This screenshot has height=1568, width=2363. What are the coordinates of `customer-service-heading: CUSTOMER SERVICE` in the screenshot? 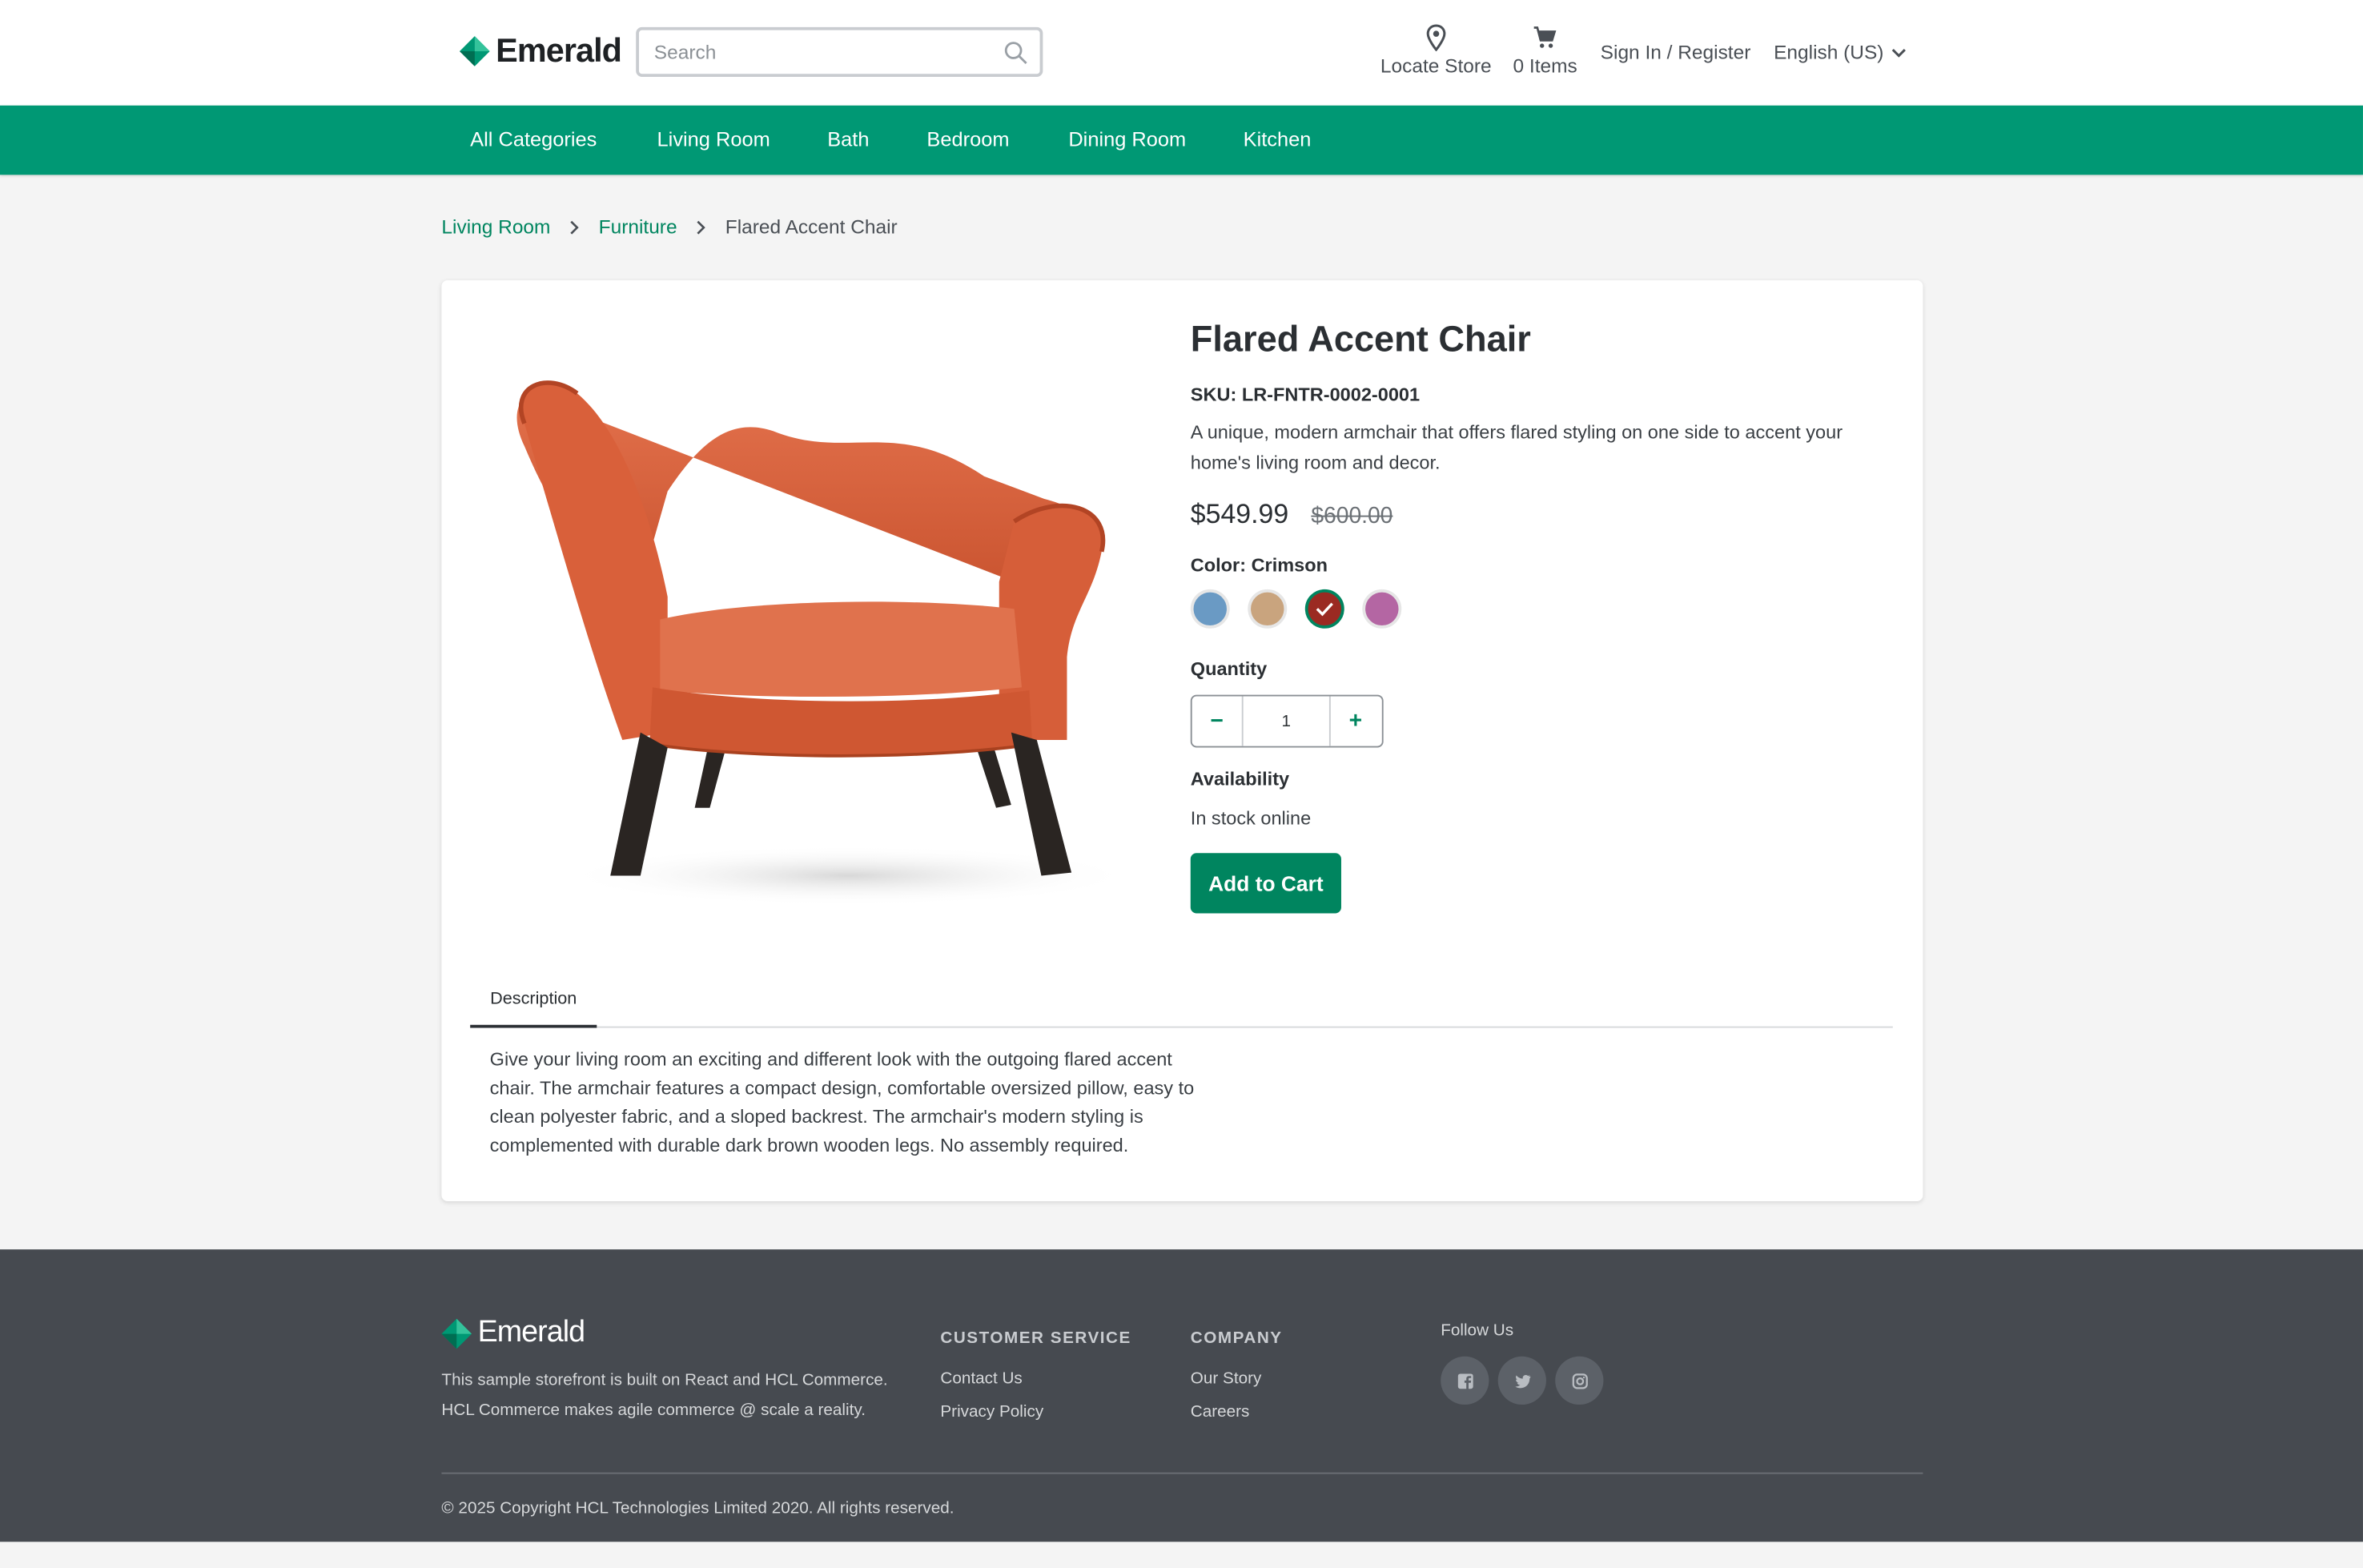 It's located at (1035, 1339).